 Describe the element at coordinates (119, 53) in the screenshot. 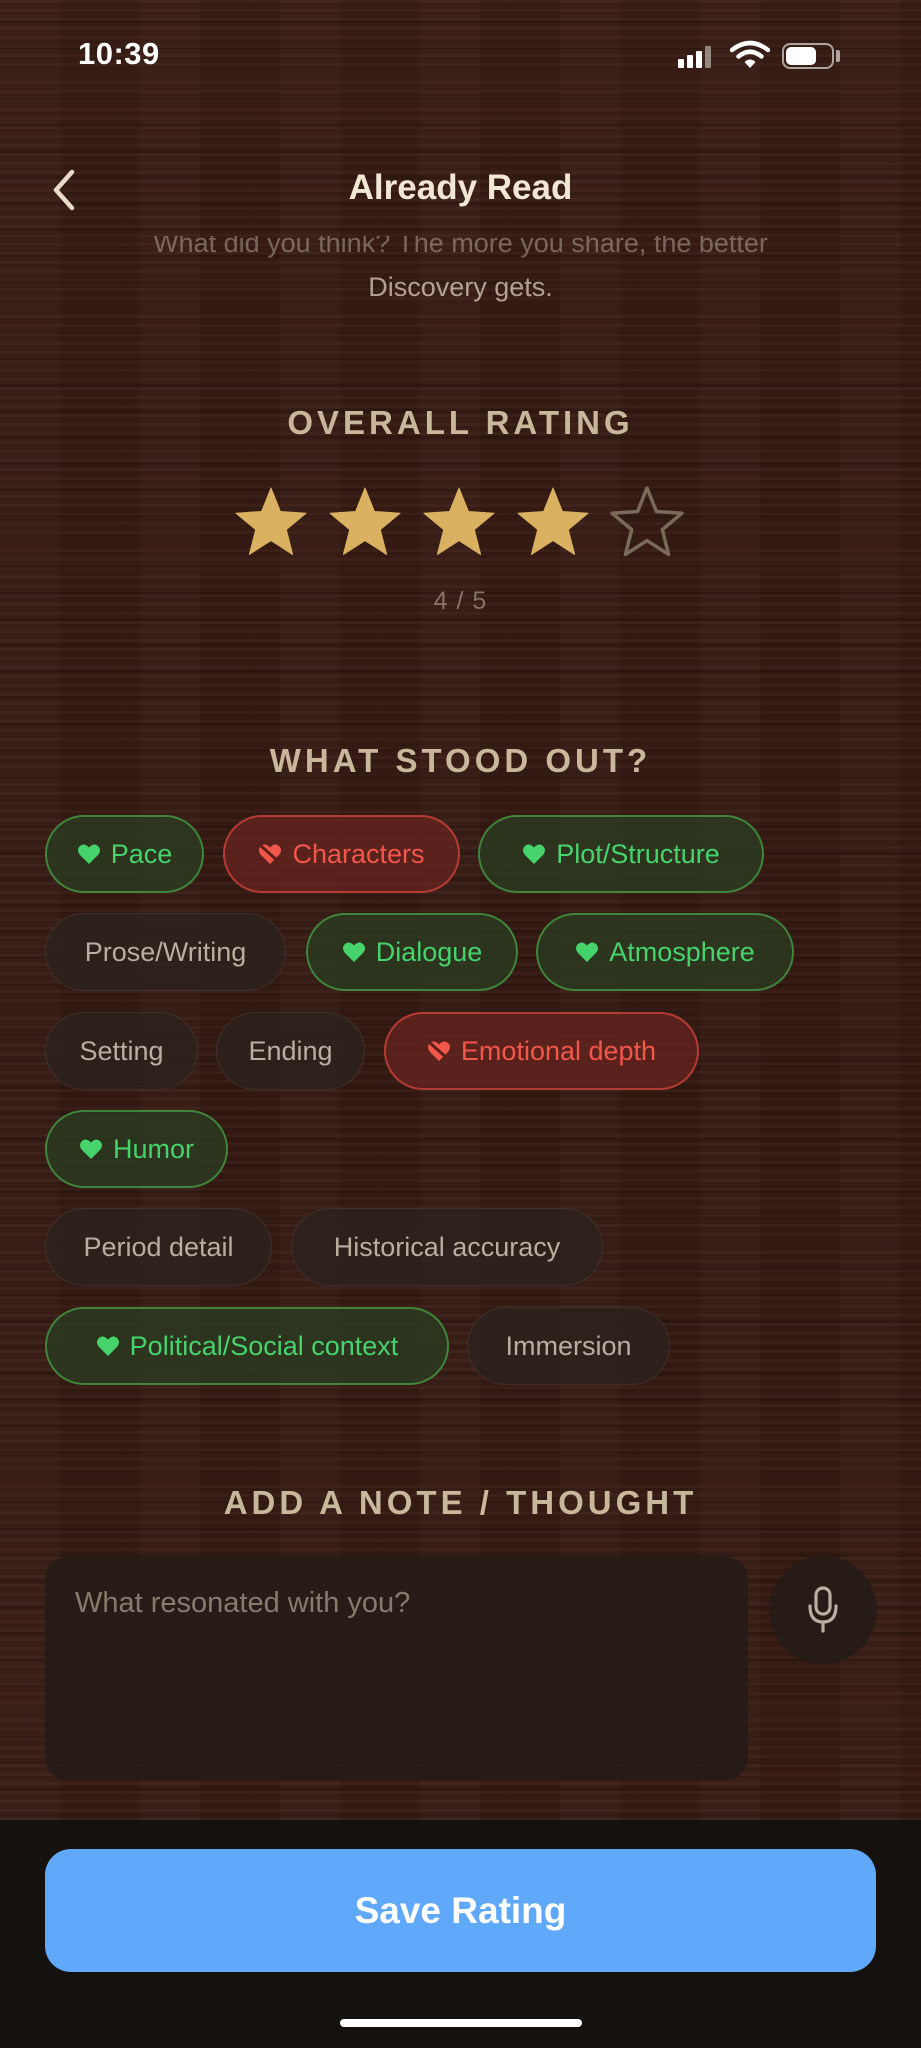

I see `status-time: 10:39` at that location.